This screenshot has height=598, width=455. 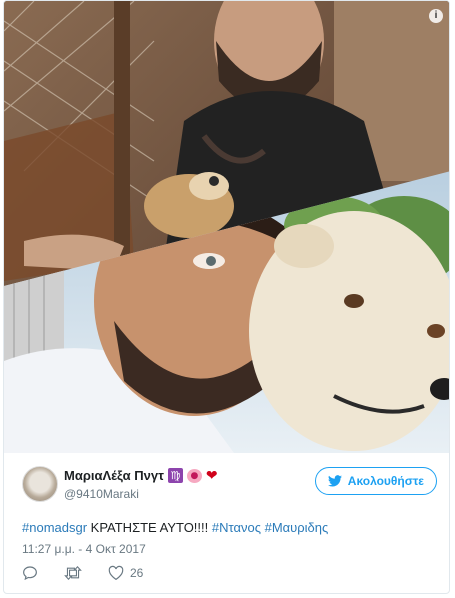 I want to click on hashtag-link: #Μαυριδης, so click(x=297, y=527).